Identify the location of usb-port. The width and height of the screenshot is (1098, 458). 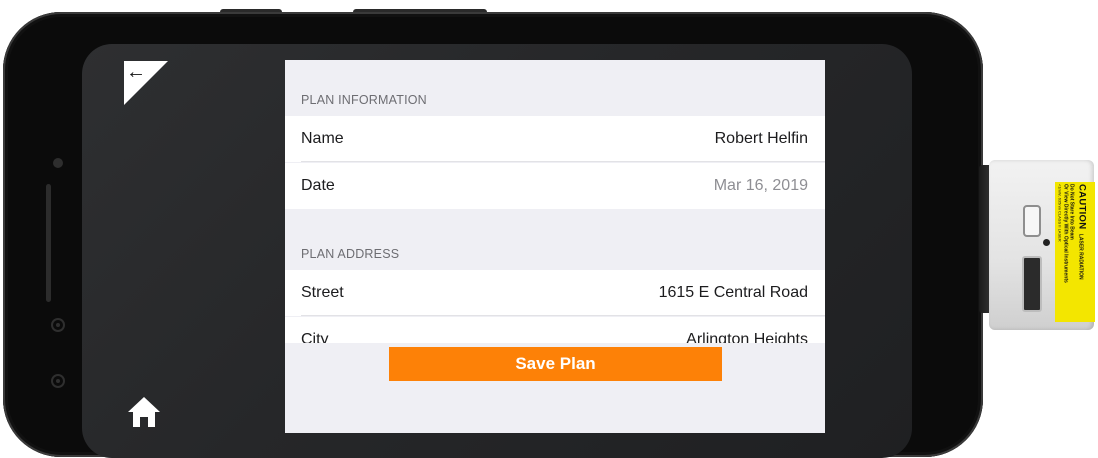
(1032, 284).